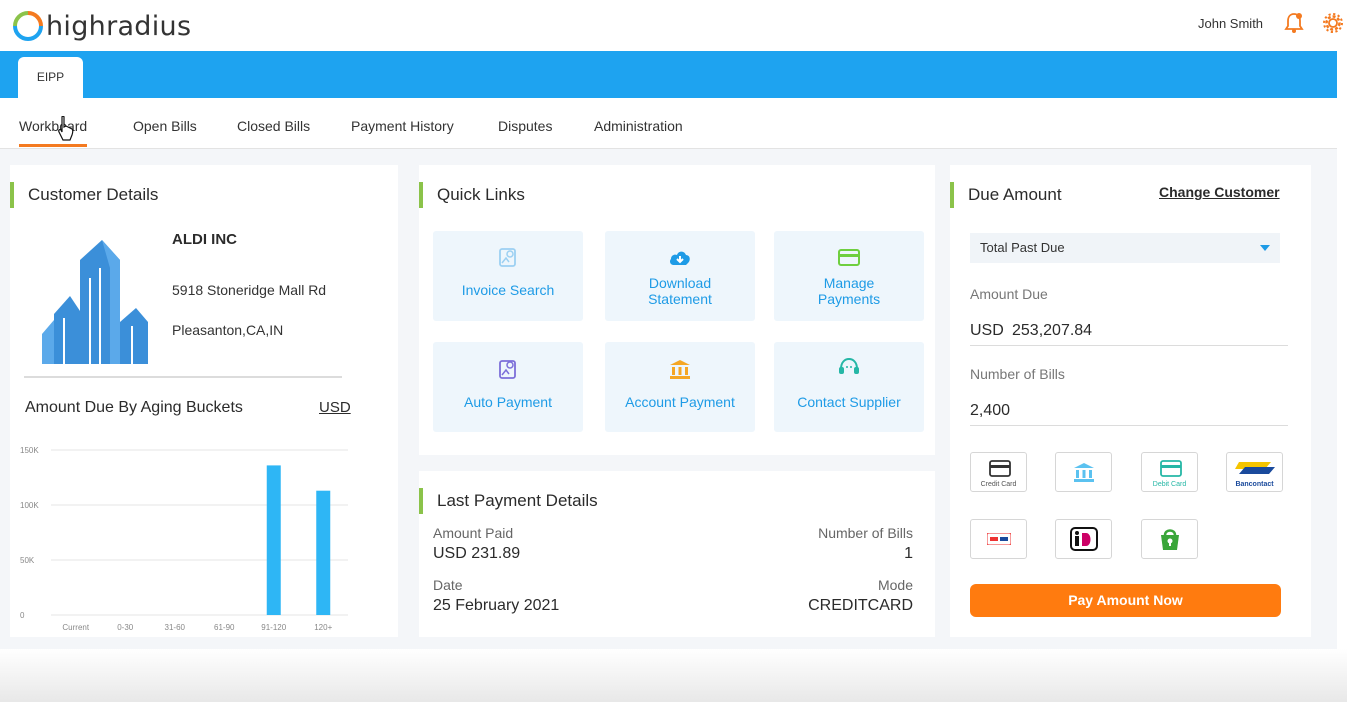 Image resolution: width=1347 pixels, height=702 pixels. What do you see at coordinates (22, 615) in the screenshot?
I see `y-tick-label: 0` at bounding box center [22, 615].